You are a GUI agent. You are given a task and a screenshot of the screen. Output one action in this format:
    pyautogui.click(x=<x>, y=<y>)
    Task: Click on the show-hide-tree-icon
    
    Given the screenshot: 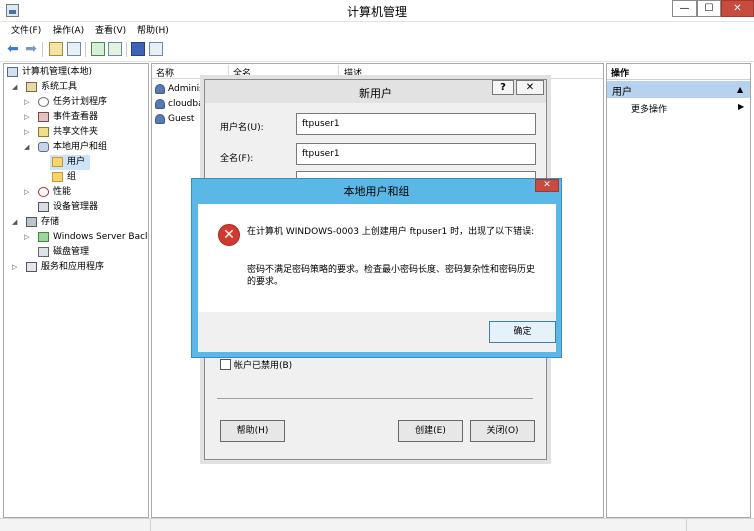 What is the action you would take?
    pyautogui.click(x=74, y=49)
    